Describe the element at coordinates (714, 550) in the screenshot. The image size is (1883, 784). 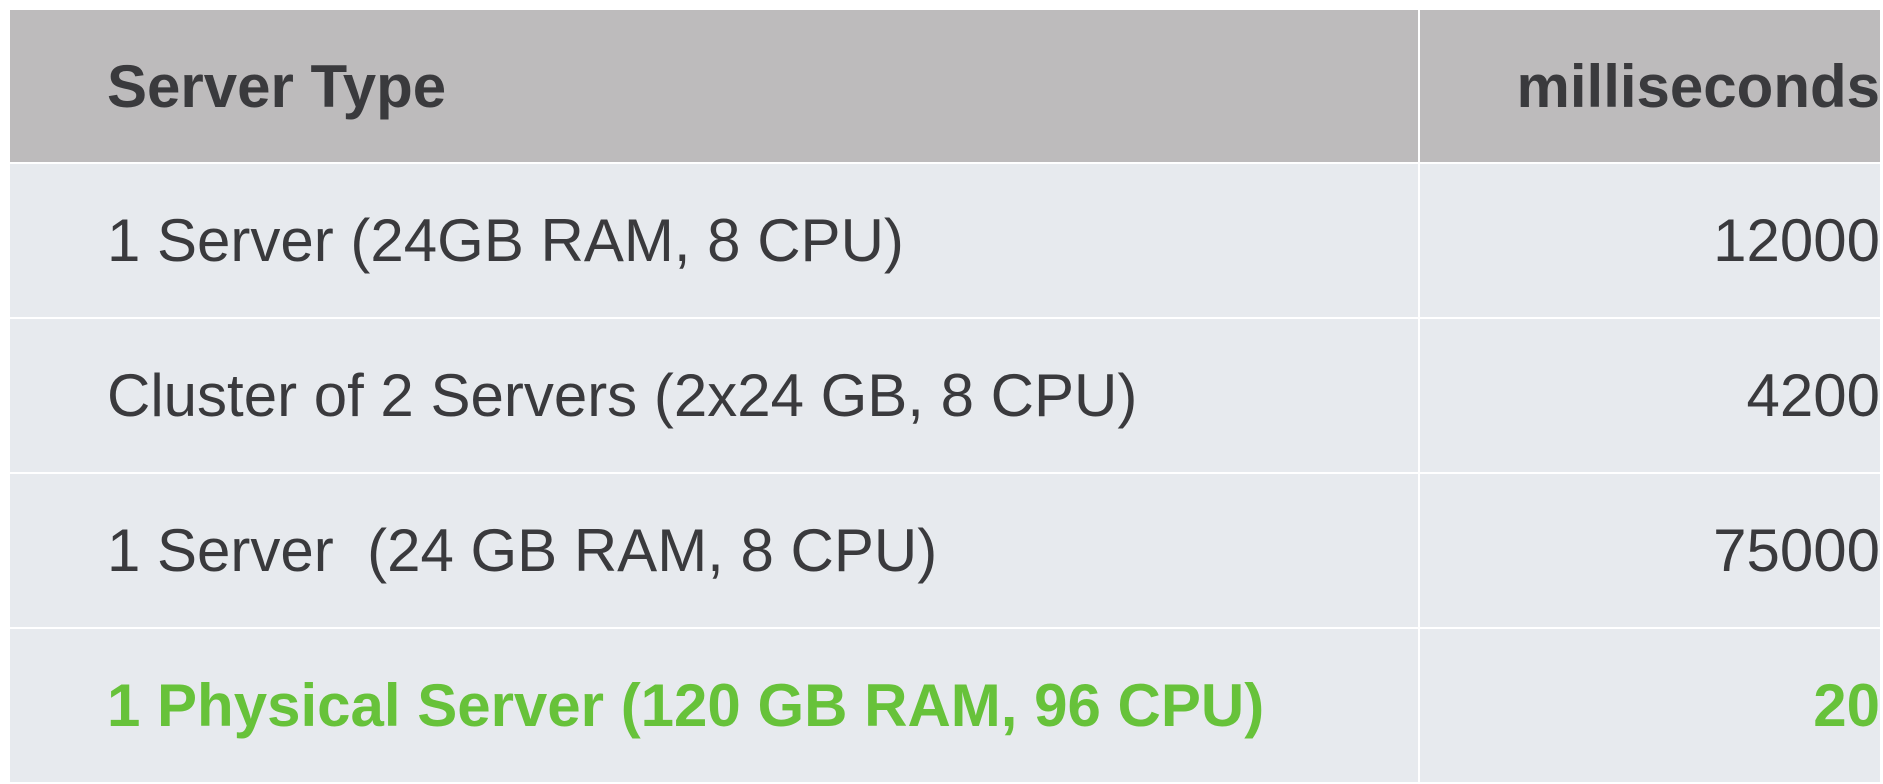
I see `server-type-cell: 1 Server (24 GB RAM, 8 CPU)` at that location.